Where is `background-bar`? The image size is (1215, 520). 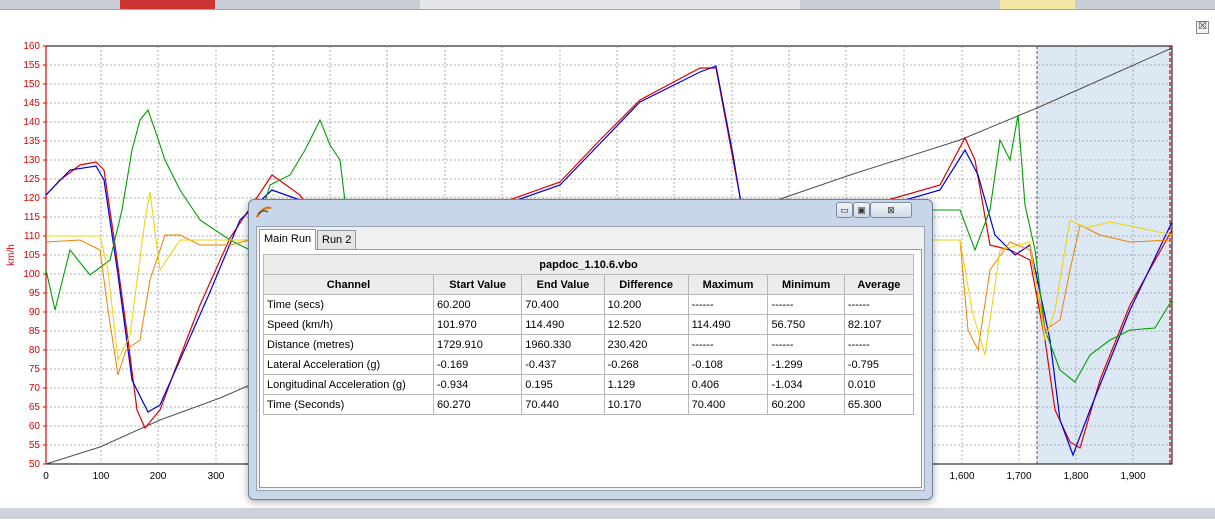 background-bar is located at coordinates (610, 4).